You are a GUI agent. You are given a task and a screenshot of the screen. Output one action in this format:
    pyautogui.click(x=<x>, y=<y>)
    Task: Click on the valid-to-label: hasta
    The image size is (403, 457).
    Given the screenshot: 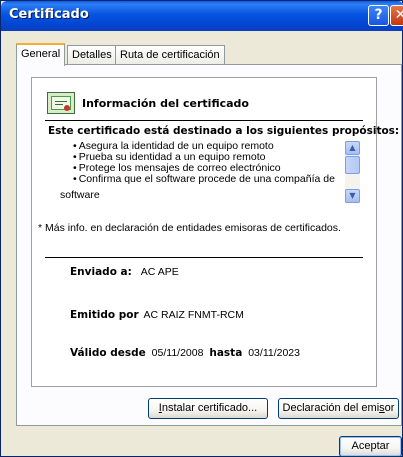 What is the action you would take?
    pyautogui.click(x=226, y=353)
    